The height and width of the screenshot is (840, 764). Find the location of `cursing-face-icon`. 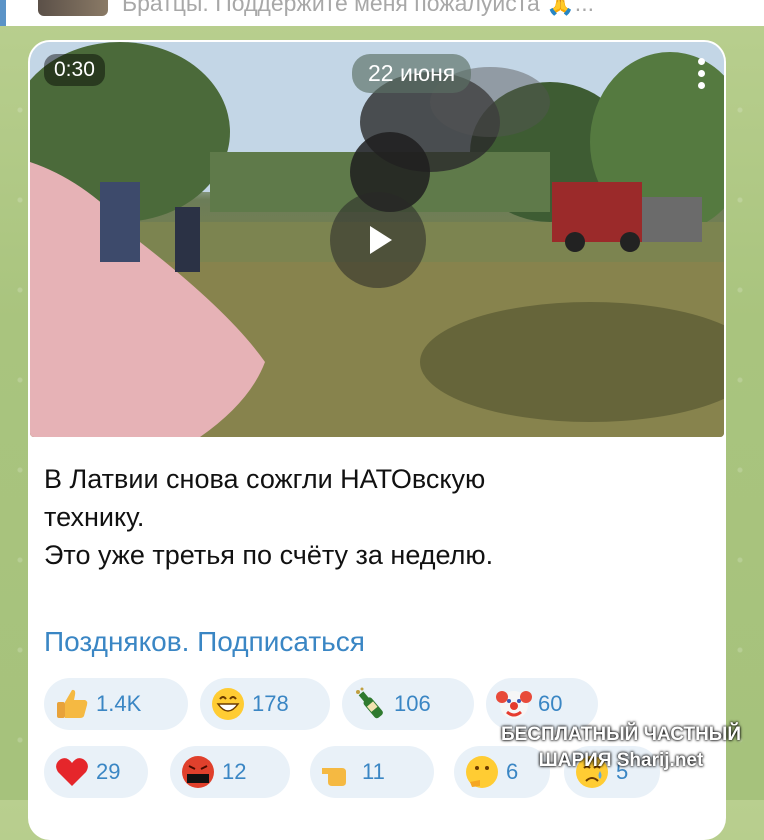

cursing-face-icon is located at coordinates (198, 772).